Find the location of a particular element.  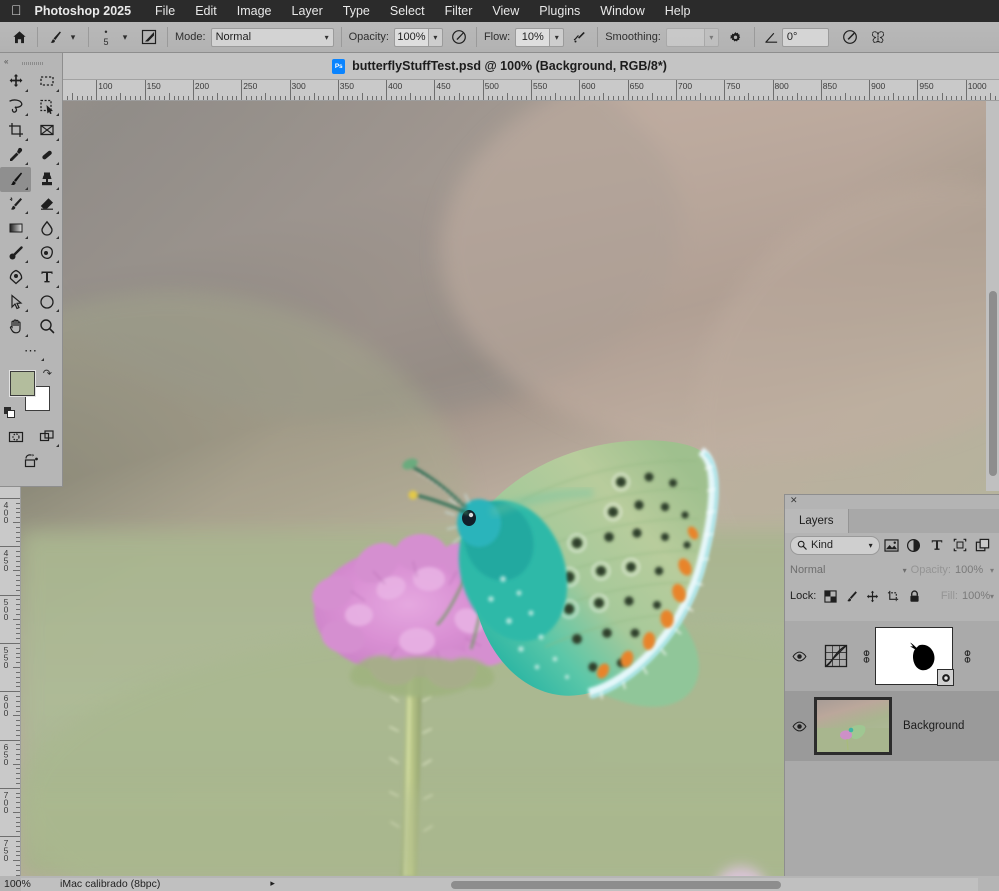

gradient-tool is located at coordinates (15, 228).